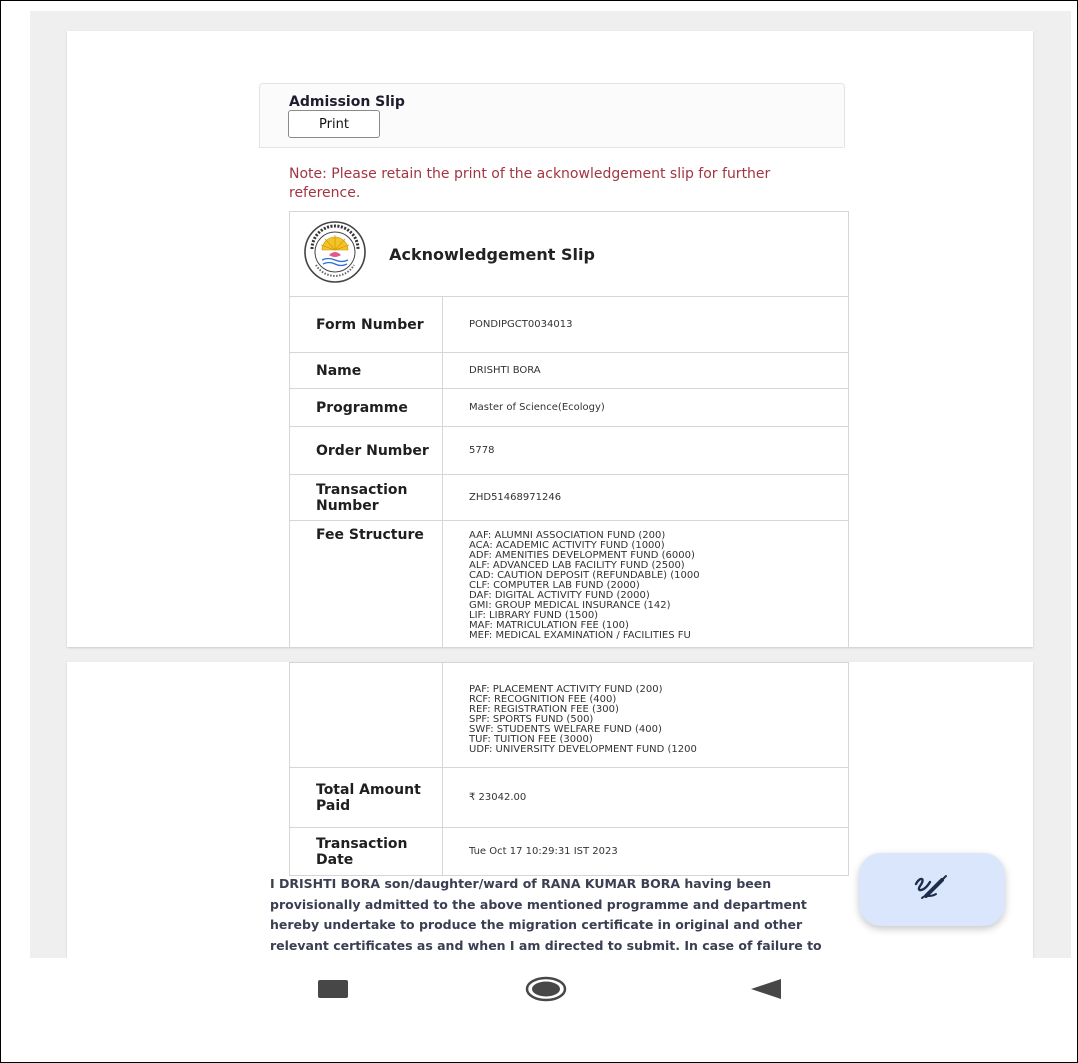  Describe the element at coordinates (366, 583) in the screenshot. I see `fee-structure-label: Fee Structure` at that location.